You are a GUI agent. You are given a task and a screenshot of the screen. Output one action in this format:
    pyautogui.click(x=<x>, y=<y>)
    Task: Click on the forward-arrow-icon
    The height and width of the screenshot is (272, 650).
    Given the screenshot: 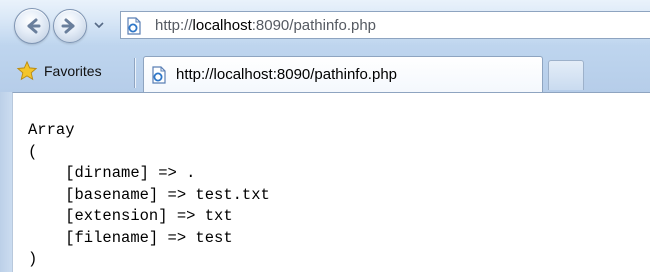 What is the action you would take?
    pyautogui.click(x=68, y=26)
    